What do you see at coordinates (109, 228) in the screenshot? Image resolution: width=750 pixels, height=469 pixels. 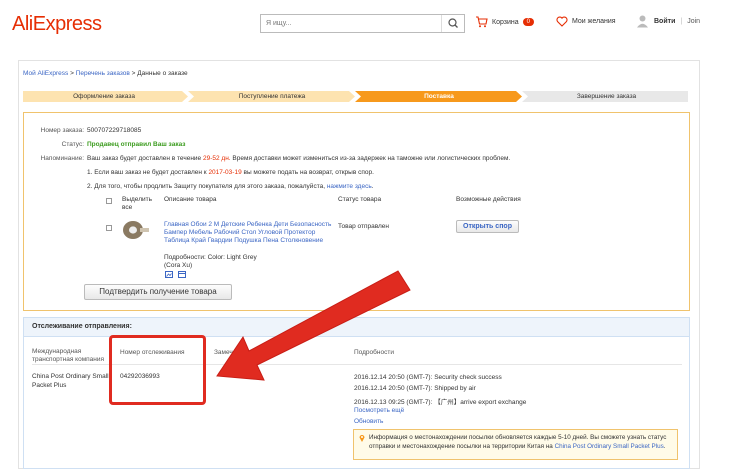 I see `product-checkbox` at bounding box center [109, 228].